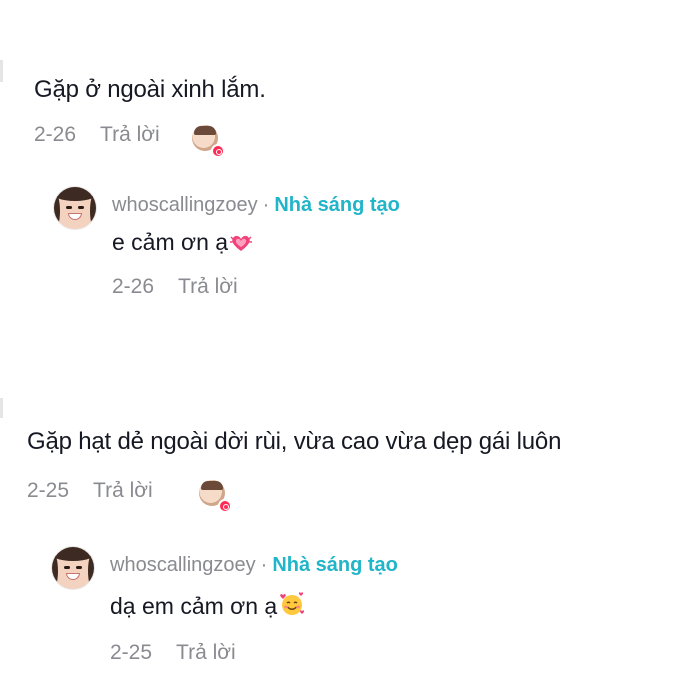  I want to click on comment-meta: 2-26 Trả lời, so click(97, 135).